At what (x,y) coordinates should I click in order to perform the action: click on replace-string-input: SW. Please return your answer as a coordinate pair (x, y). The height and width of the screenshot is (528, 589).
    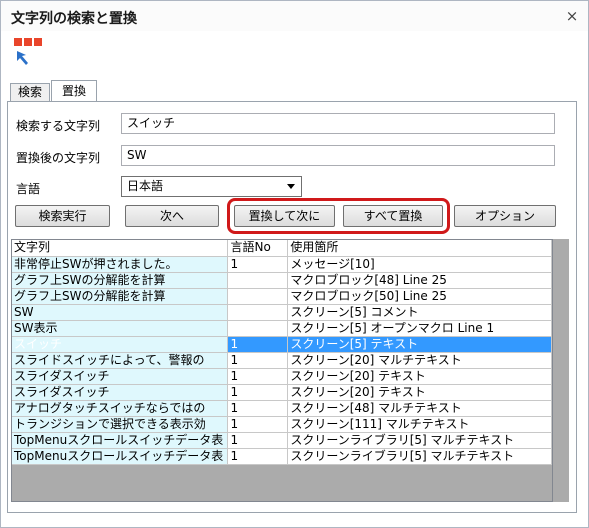
    Looking at the image, I should click on (338, 155).